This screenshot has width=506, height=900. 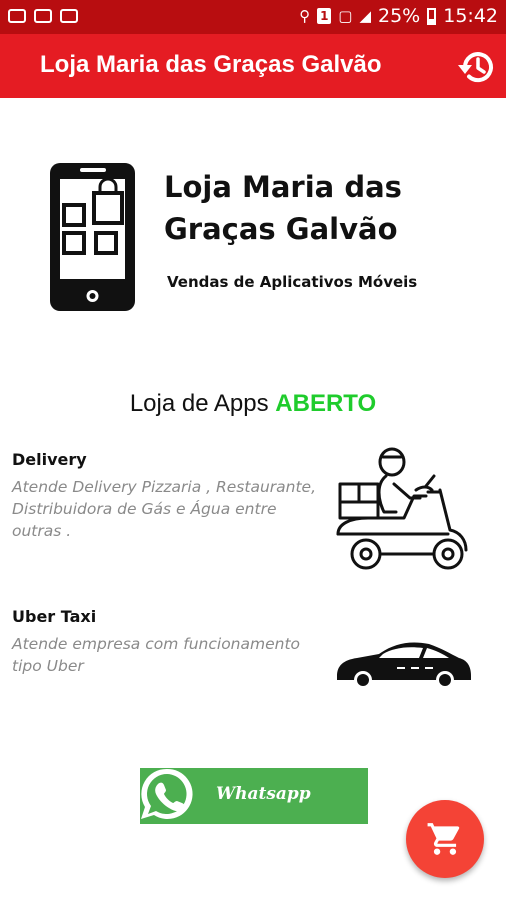 I want to click on store-status-label: Loja de Apps, so click(x=199, y=403).